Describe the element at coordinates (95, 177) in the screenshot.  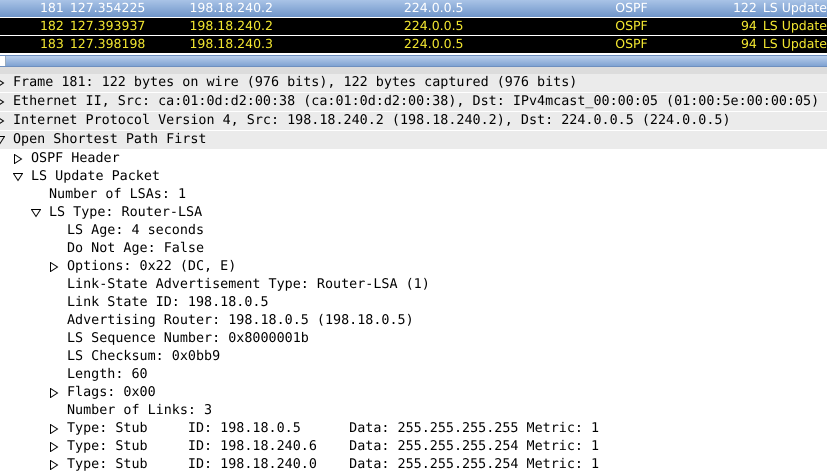
I see `tree-item: LS Update Packet` at that location.